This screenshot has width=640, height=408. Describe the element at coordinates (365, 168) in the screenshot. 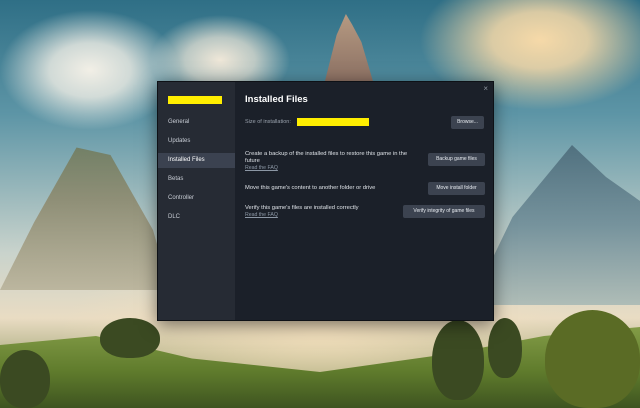

I see `backup-faq-link: Read the FAQ` at that location.